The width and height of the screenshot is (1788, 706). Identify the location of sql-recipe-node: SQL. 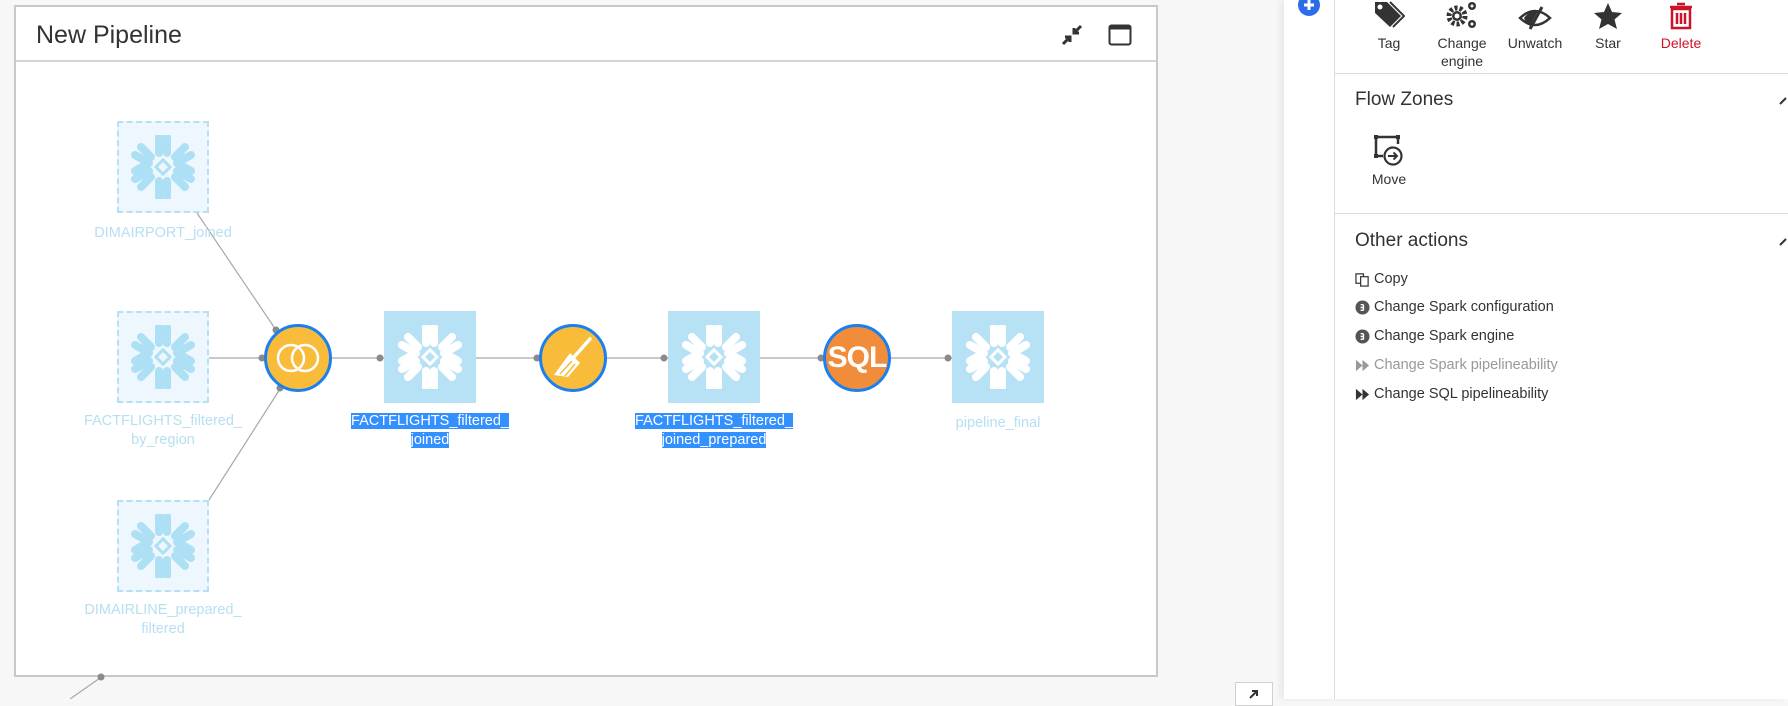
(857, 358).